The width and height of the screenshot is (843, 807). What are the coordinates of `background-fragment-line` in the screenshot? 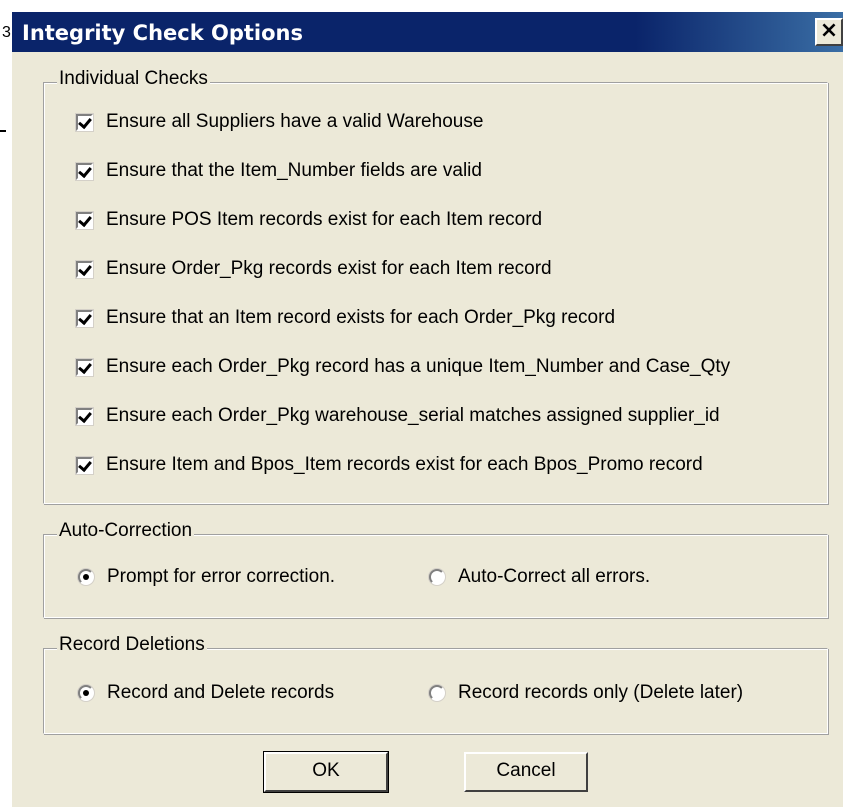 It's located at (3, 131).